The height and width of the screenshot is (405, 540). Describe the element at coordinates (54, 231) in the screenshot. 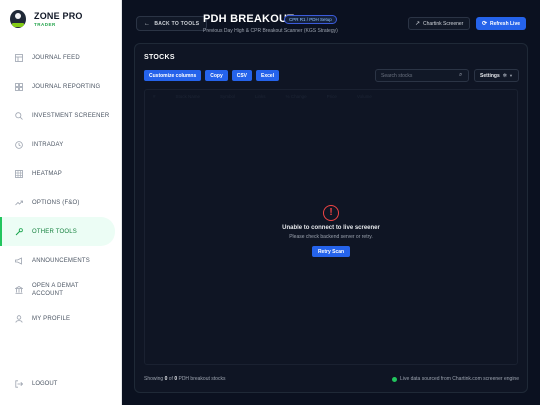

I see `sidebar-item-label: OTHER TOOLS` at that location.